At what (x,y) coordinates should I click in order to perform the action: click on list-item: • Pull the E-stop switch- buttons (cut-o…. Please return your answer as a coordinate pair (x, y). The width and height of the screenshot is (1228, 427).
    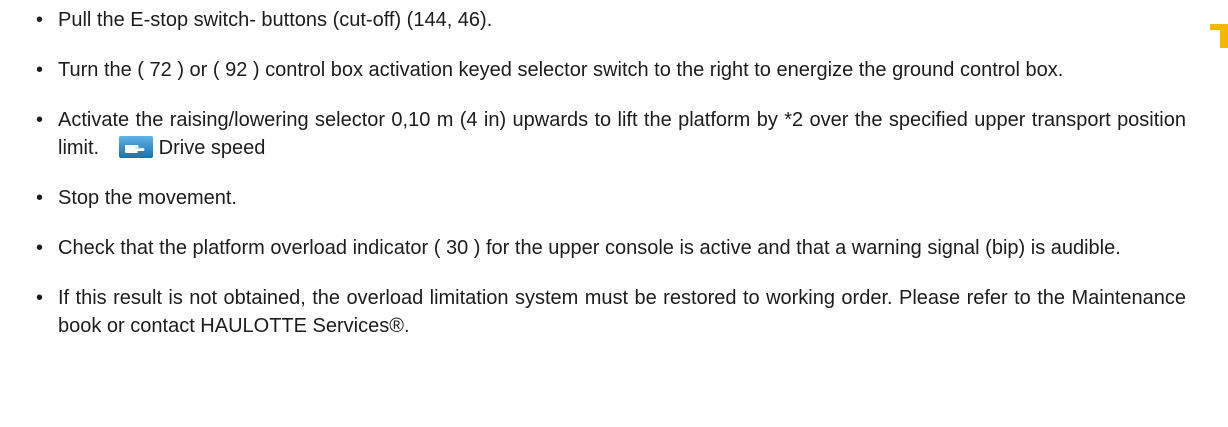
    Looking at the image, I should click on (611, 20).